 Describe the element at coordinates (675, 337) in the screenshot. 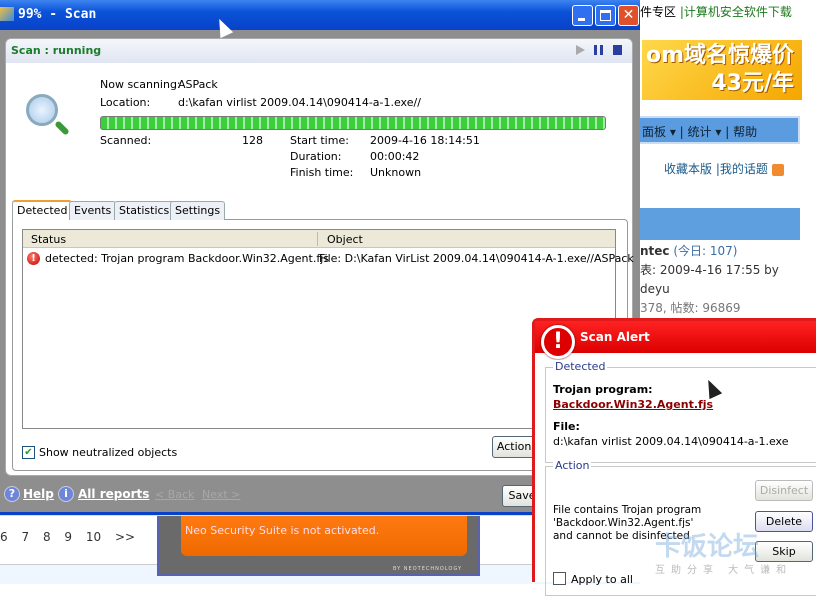

I see `alert-title: Scan Alert` at that location.